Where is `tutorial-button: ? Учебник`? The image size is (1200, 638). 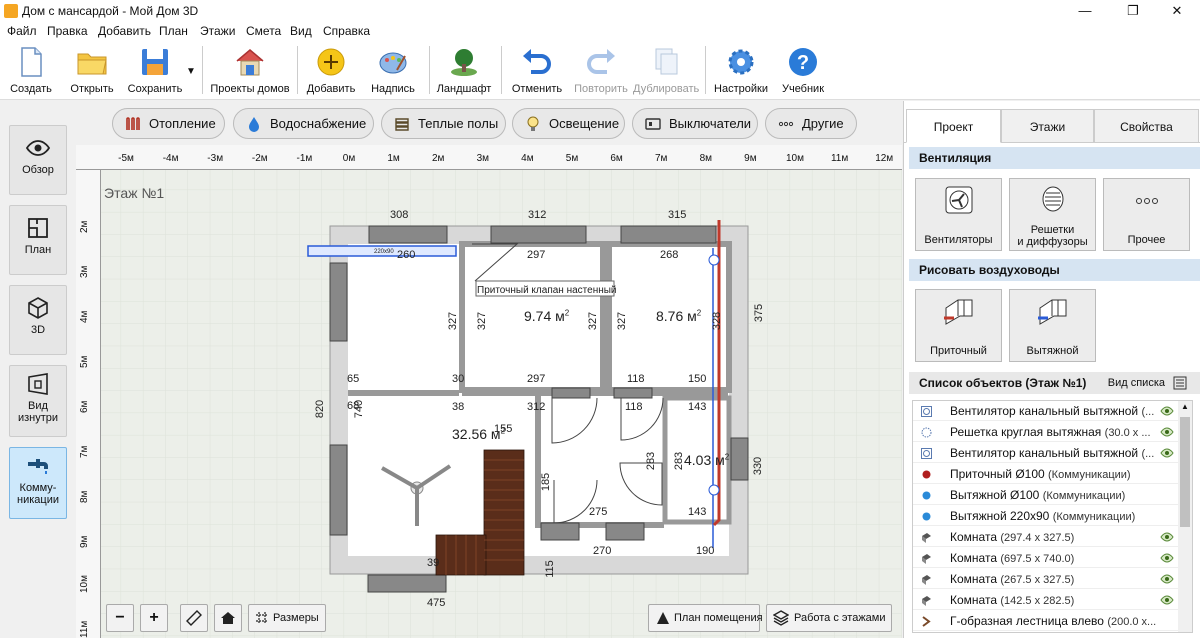
tutorial-button: ? Учебник is located at coordinates (803, 71).